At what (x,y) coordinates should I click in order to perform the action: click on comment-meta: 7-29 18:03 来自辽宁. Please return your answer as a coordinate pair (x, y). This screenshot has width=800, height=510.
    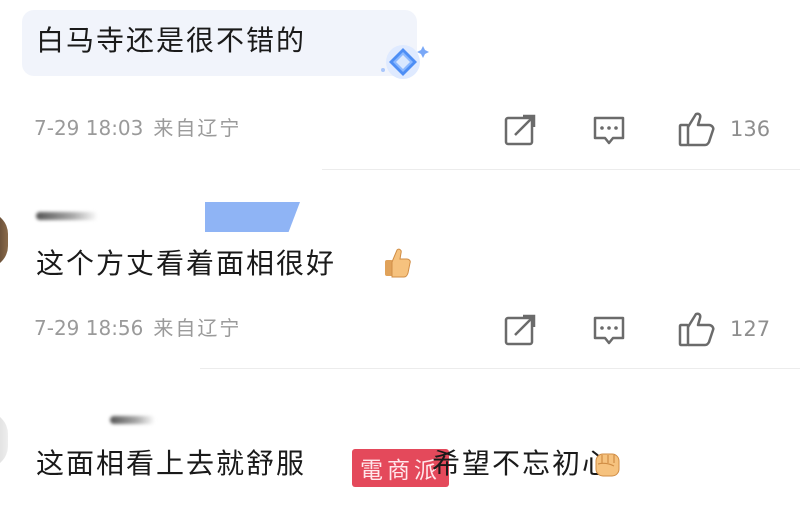
    Looking at the image, I should click on (137, 128).